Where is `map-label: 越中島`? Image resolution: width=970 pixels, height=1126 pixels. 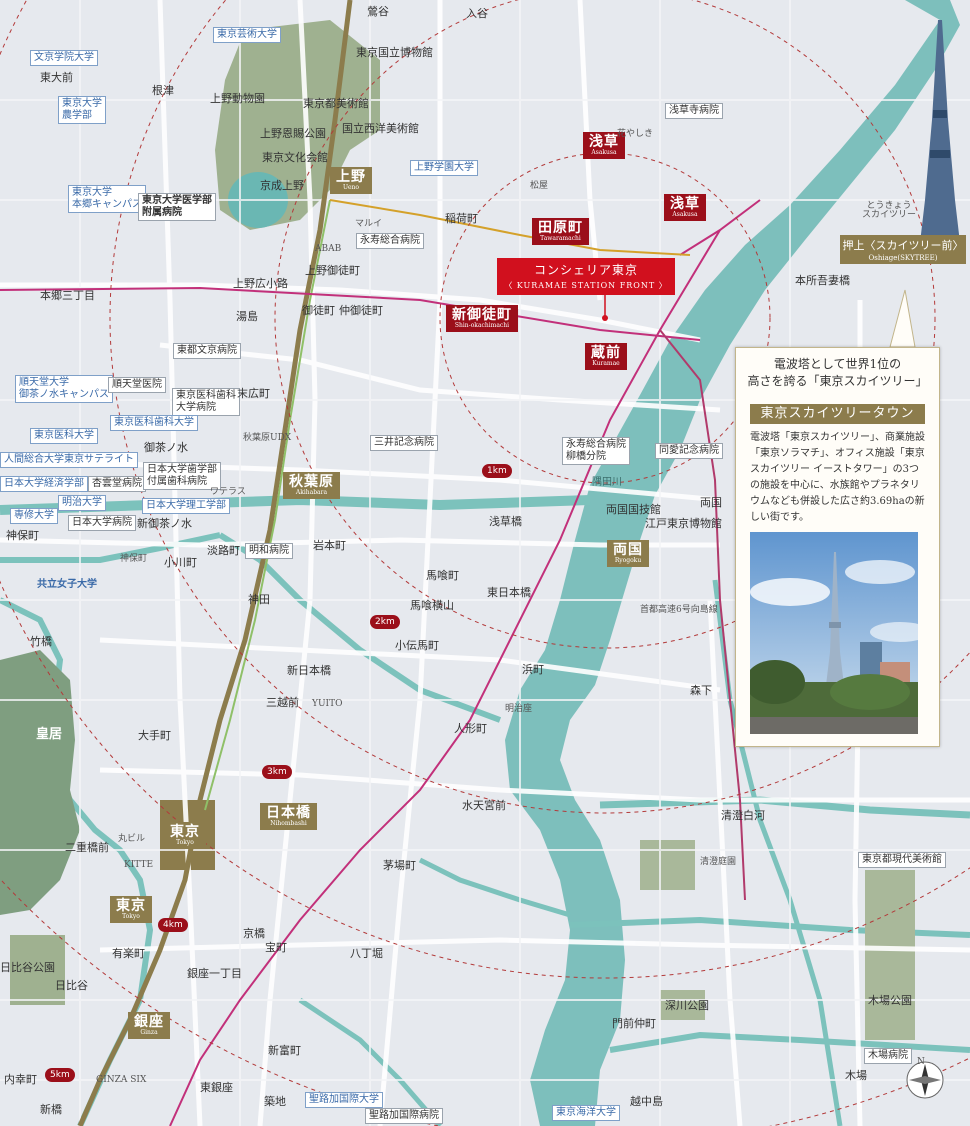 map-label: 越中島 is located at coordinates (646, 1101).